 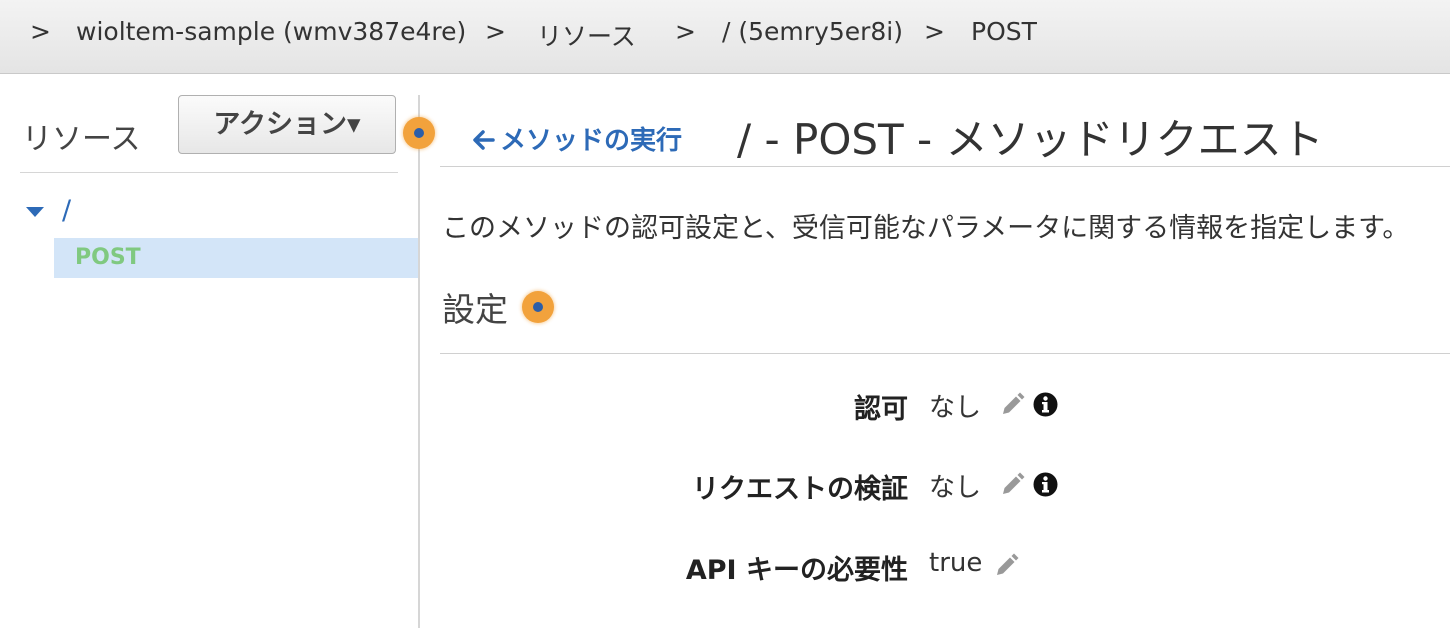 I want to click on breadcrumb-item-method: POST, so click(x=1004, y=31).